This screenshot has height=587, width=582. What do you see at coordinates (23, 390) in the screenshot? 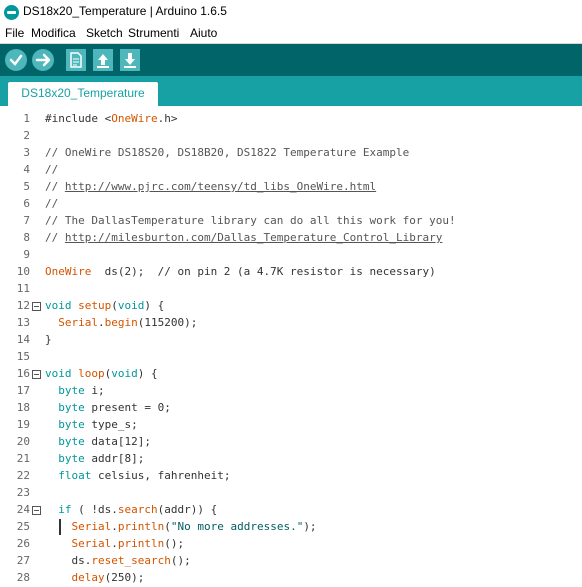
I see `line-number: 17` at bounding box center [23, 390].